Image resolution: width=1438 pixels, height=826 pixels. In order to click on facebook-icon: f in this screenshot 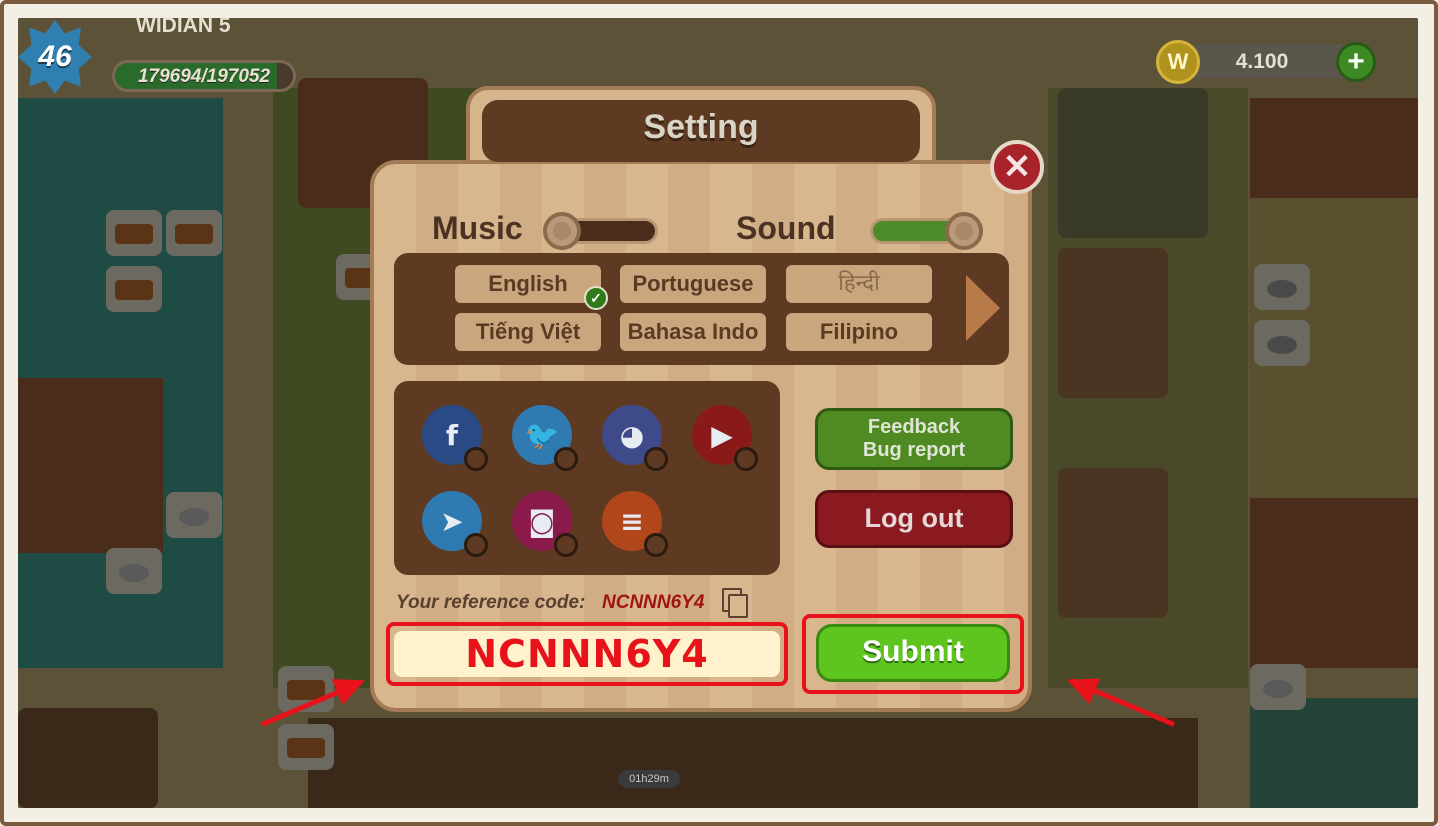, I will do `click(455, 438)`.